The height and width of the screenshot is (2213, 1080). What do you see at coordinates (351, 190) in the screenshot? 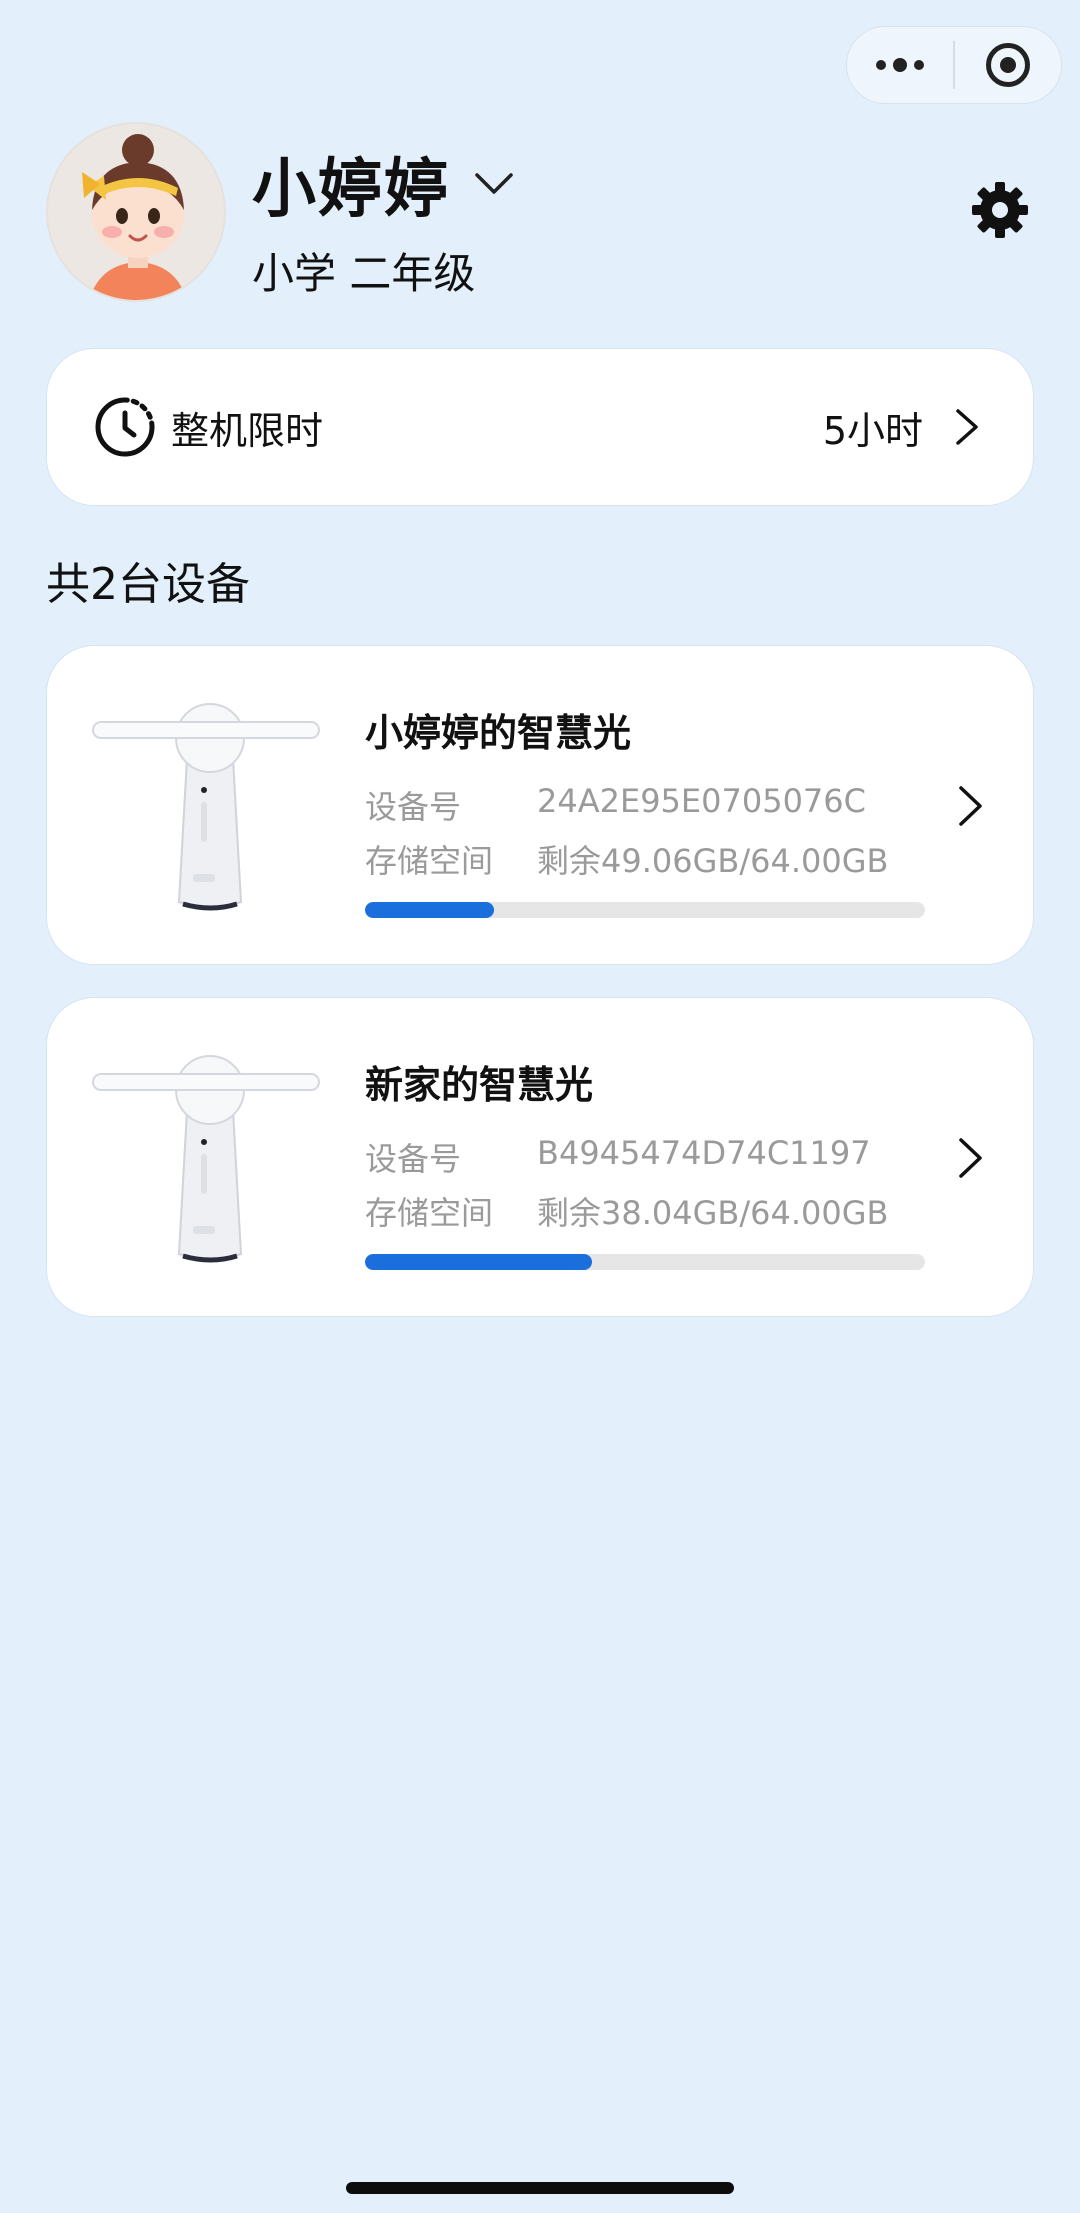
I see `profile-name: 小婷婷` at bounding box center [351, 190].